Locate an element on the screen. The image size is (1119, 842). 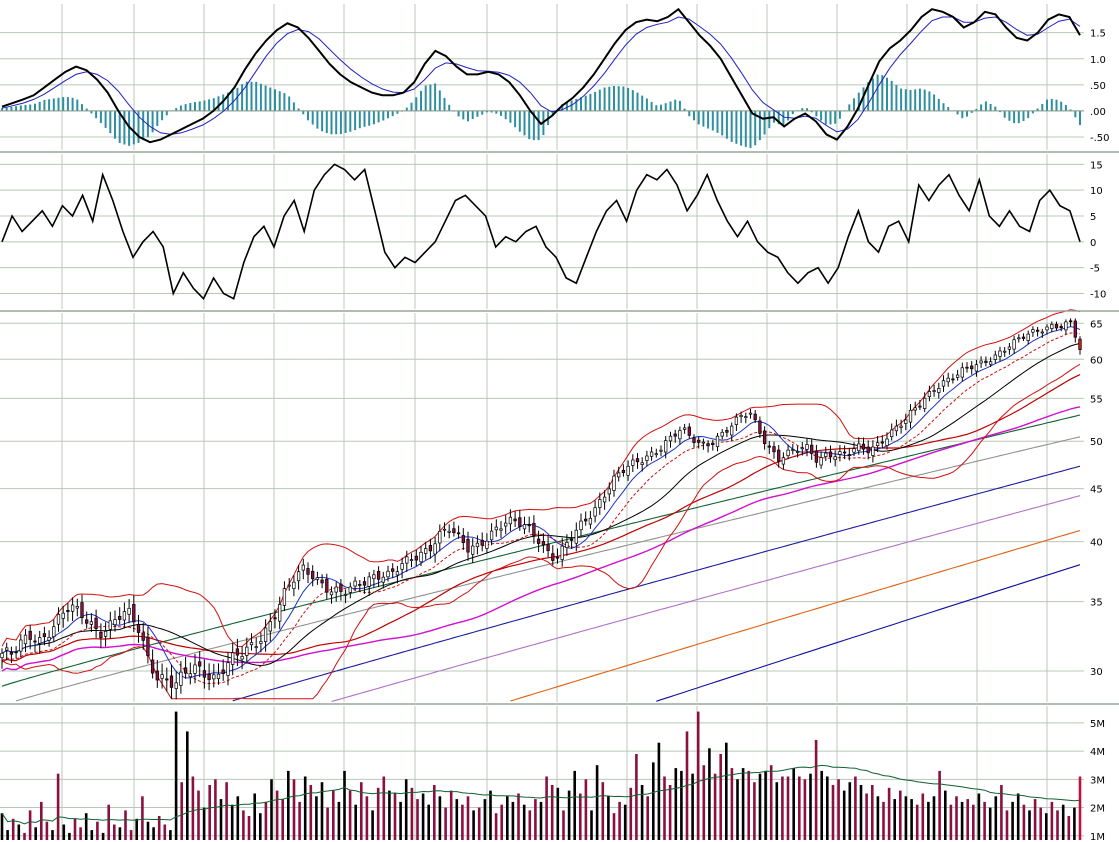
y-tick-label: 3M is located at coordinates (1097, 780).